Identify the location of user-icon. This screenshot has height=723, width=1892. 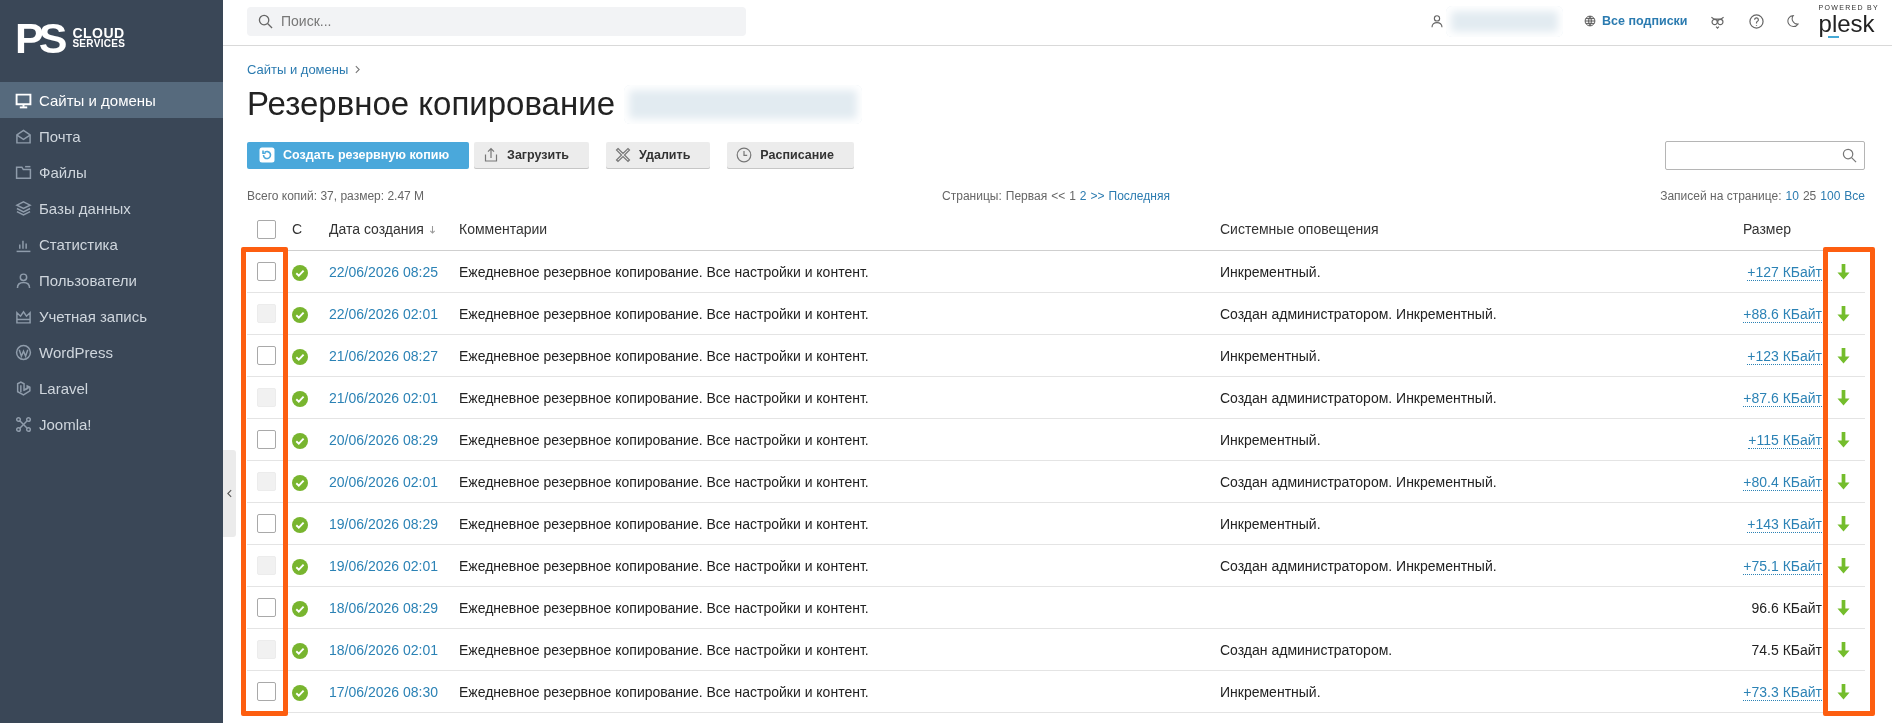
(1437, 21).